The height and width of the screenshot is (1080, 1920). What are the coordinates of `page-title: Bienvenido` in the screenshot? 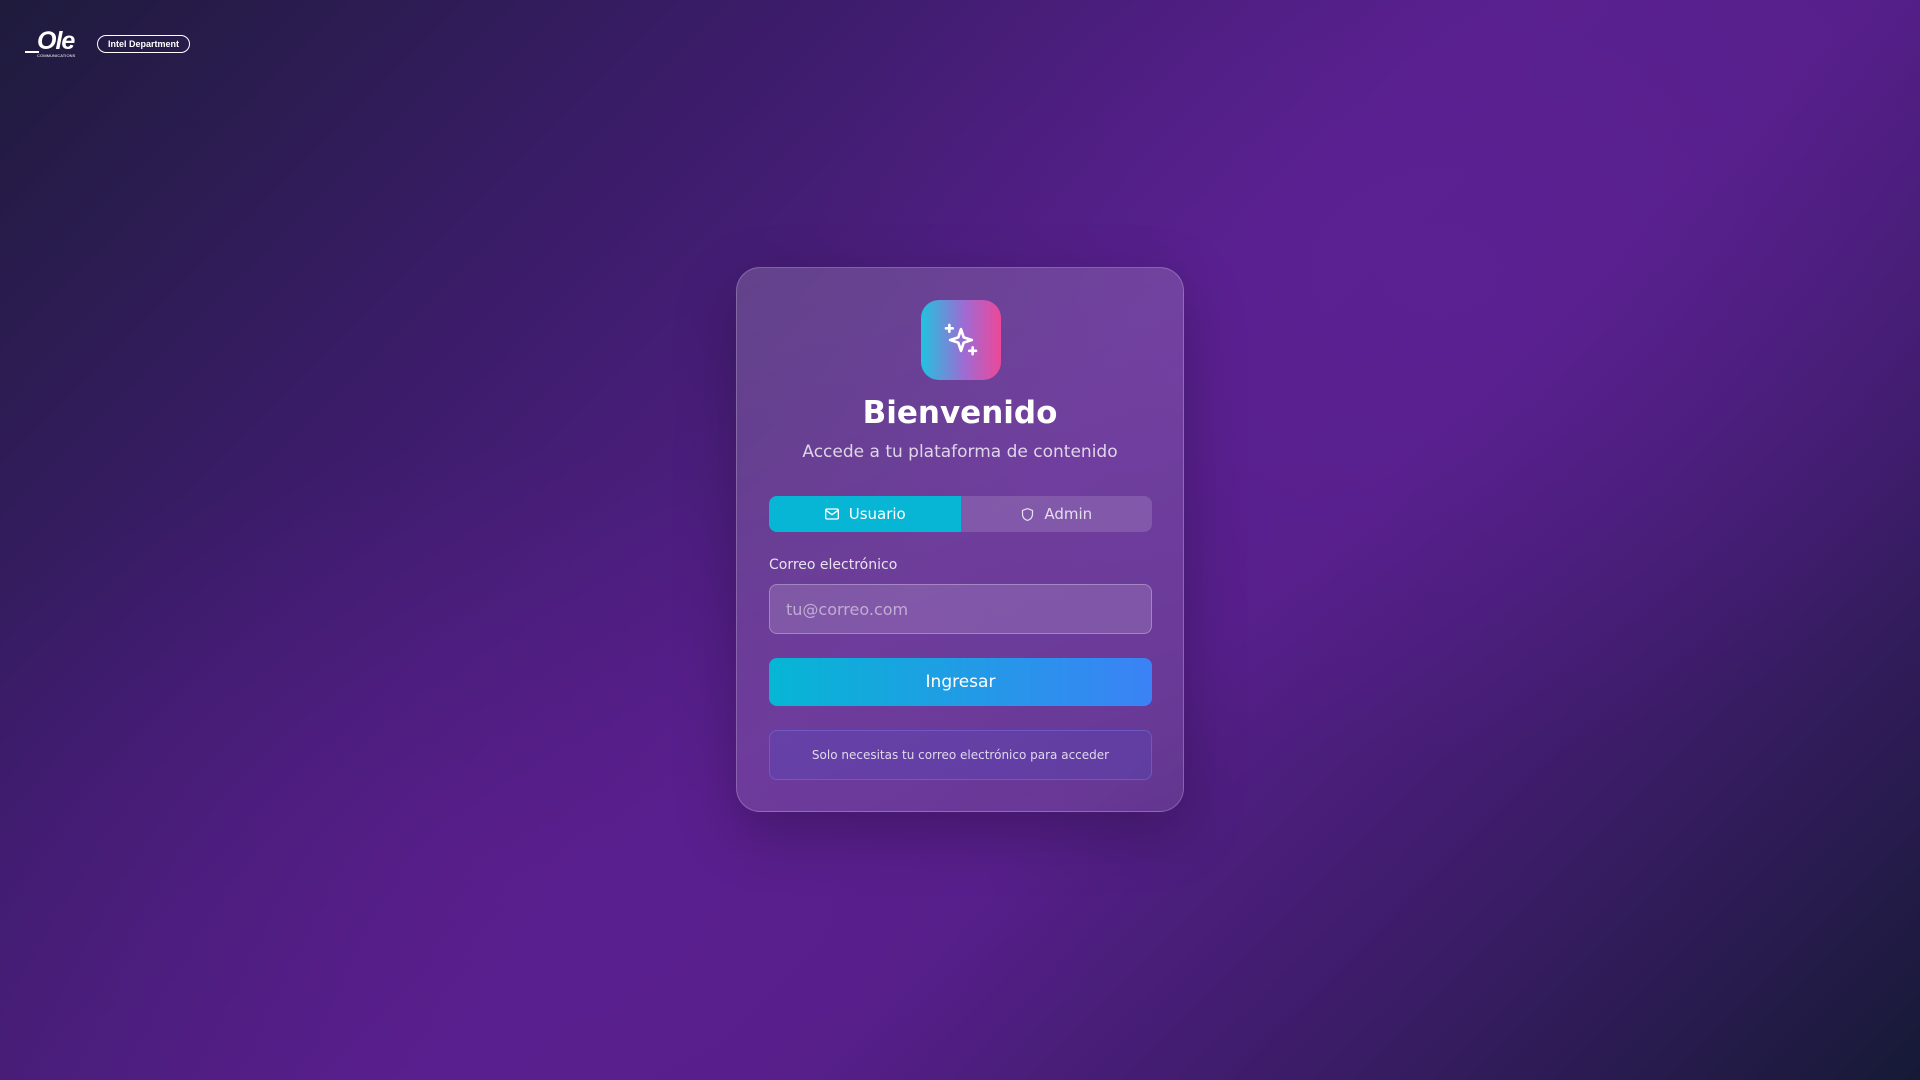 It's located at (960, 413).